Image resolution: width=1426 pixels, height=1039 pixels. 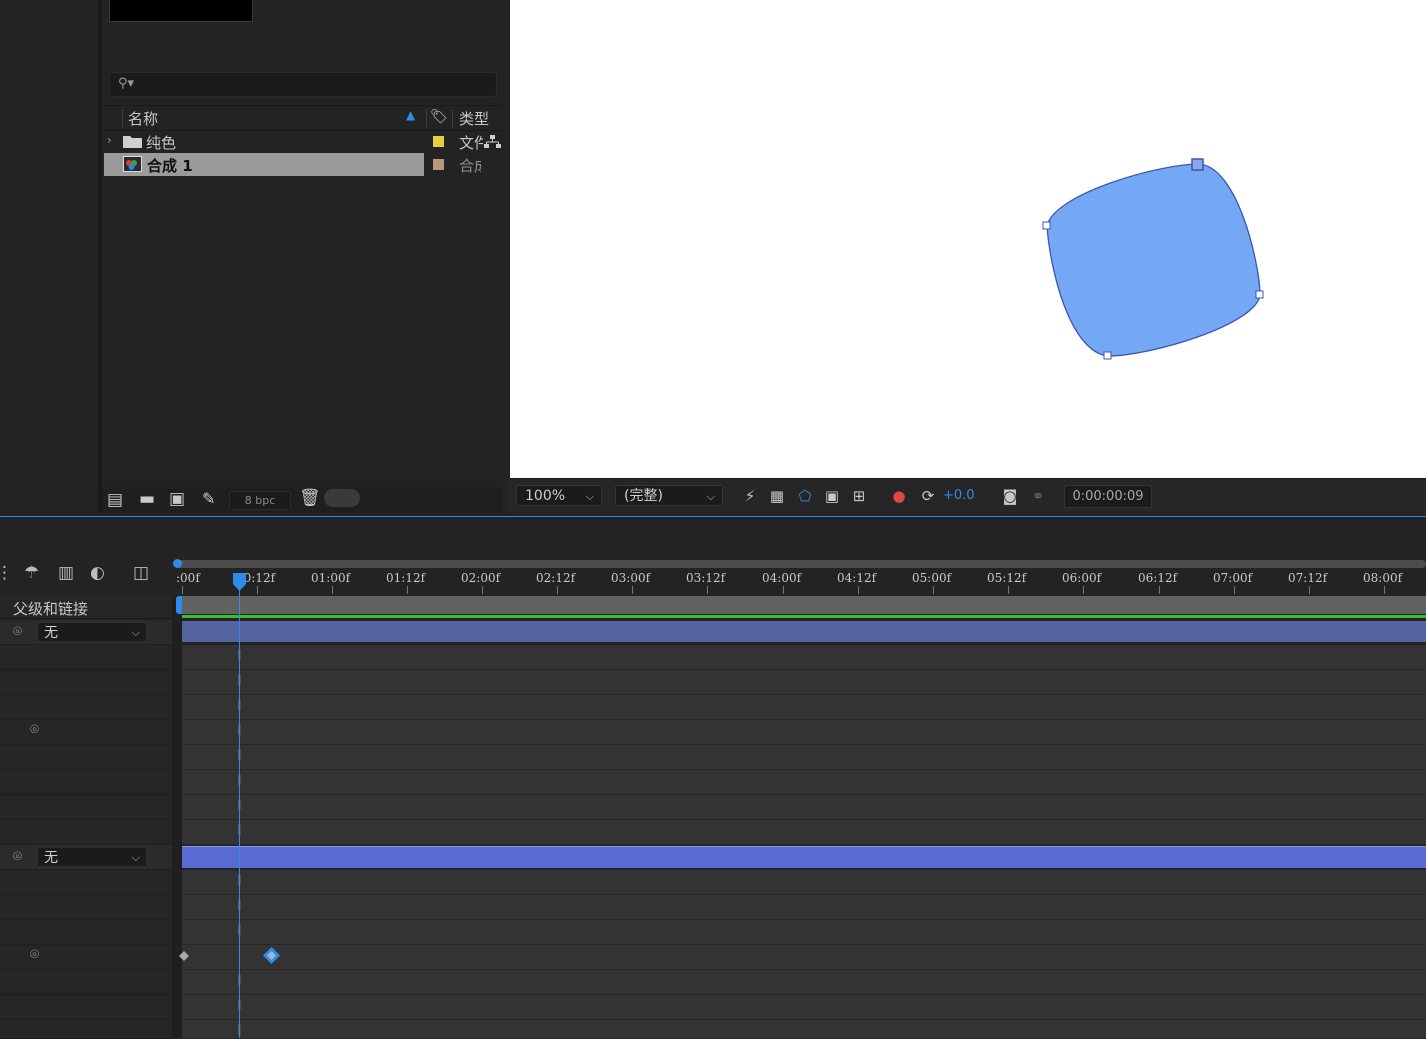 I want to click on color-management-icon: ⟳, so click(x=928, y=496).